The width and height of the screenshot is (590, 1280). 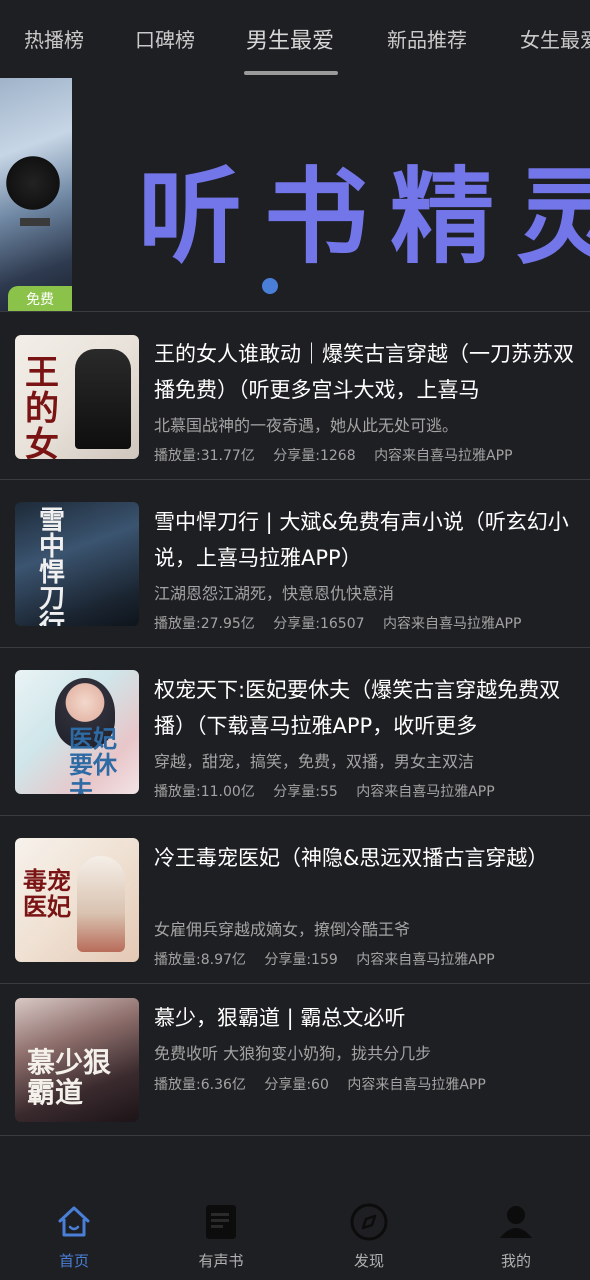 What do you see at coordinates (270, 286) in the screenshot?
I see `carousel-indicator` at bounding box center [270, 286].